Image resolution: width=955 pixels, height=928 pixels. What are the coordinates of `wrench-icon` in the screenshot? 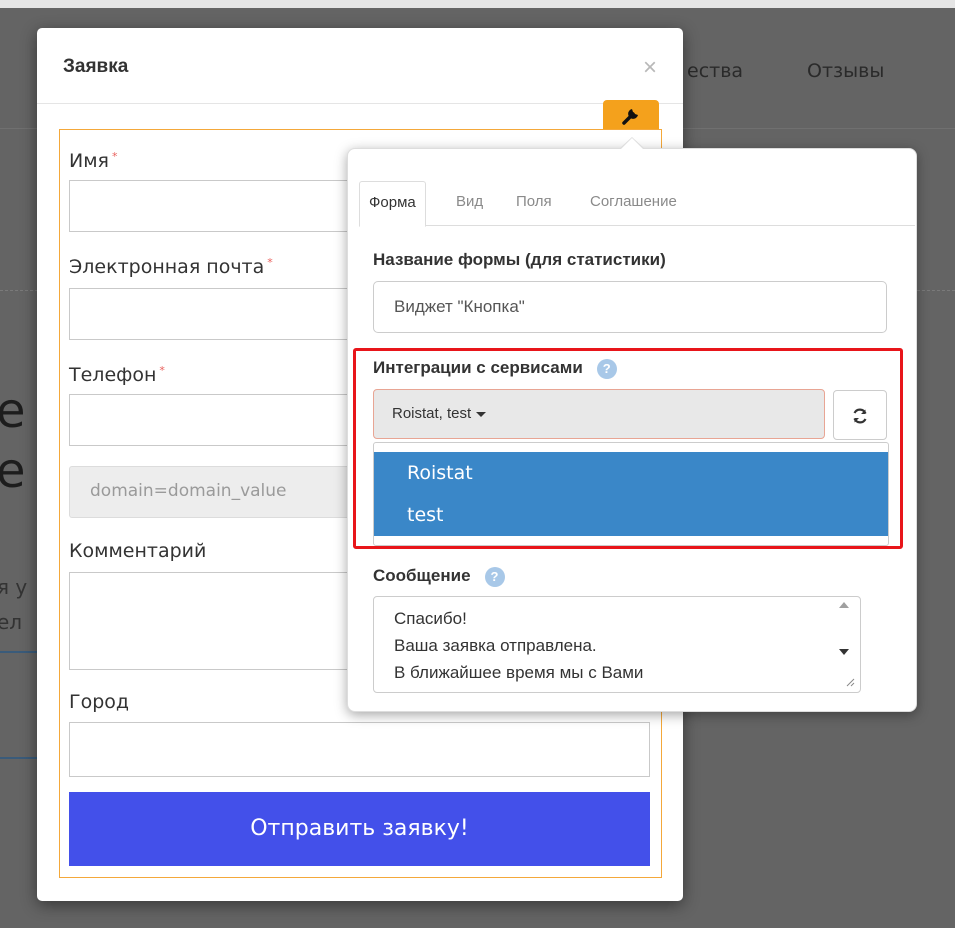 It's located at (630, 117).